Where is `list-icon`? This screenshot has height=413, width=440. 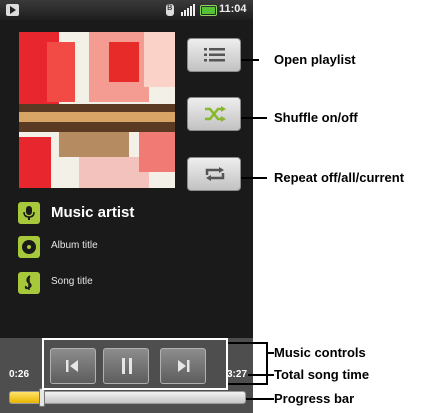
list-icon is located at coordinates (214, 55).